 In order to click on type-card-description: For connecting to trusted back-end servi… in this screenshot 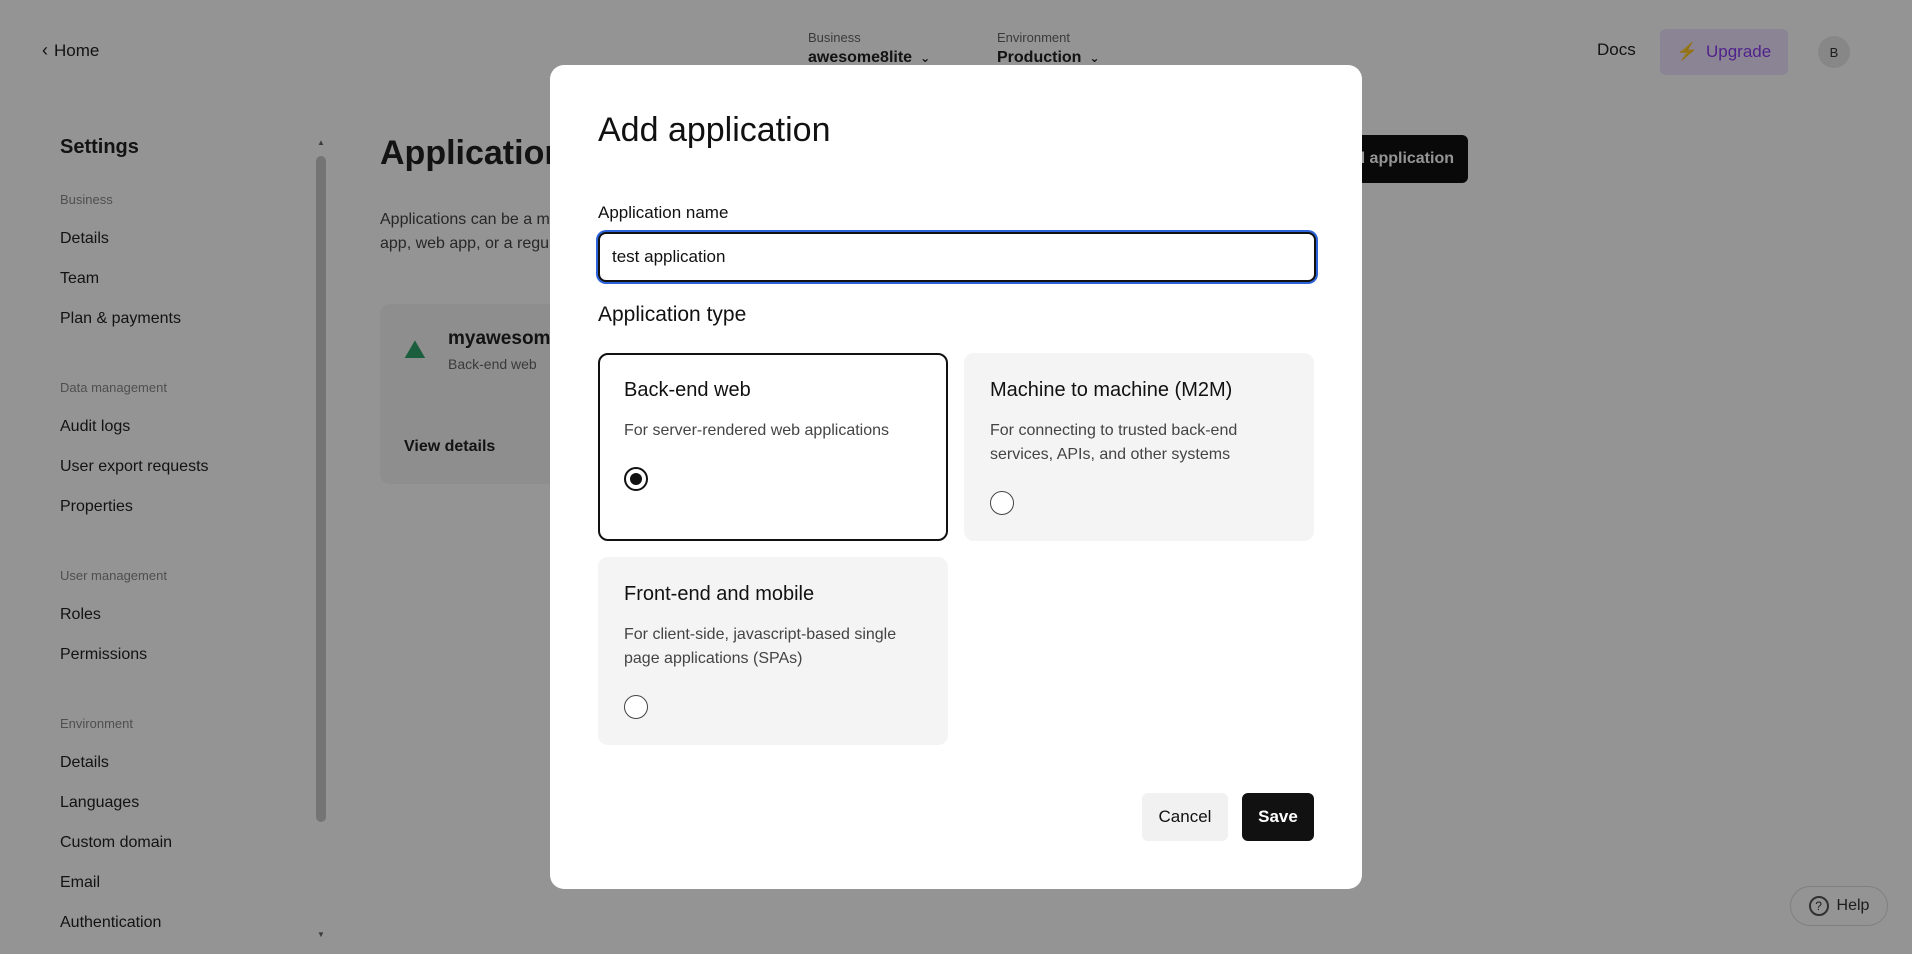, I will do `click(1114, 442)`.